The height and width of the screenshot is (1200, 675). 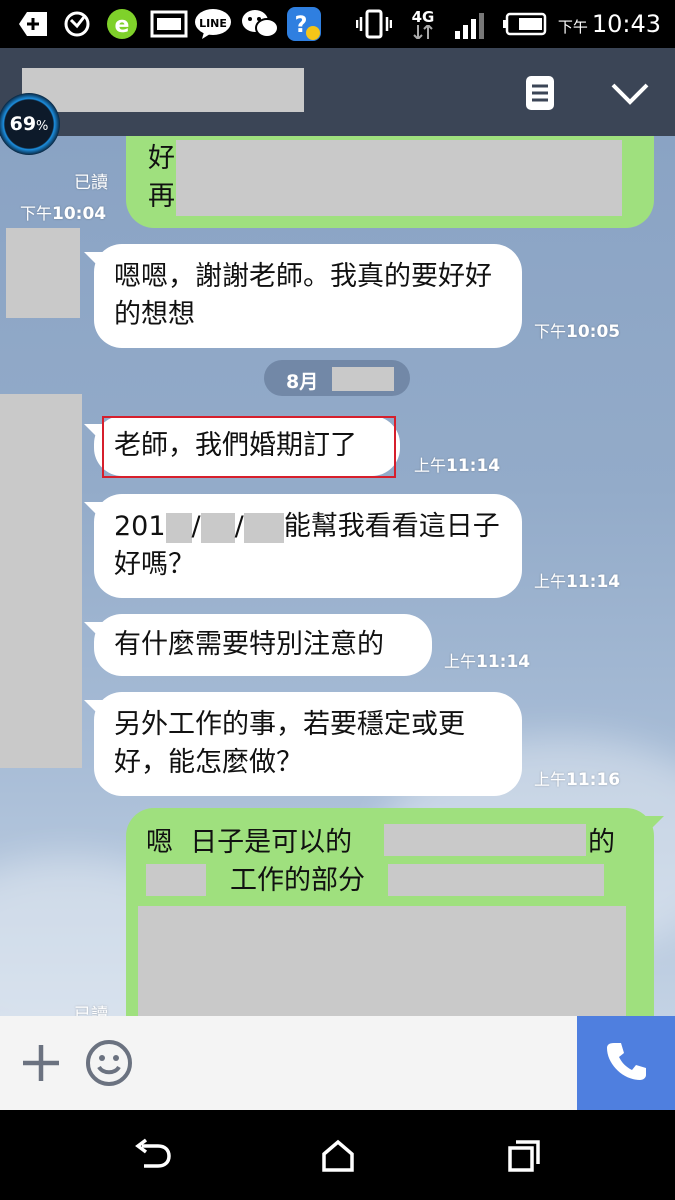 I want to click on chat-title-redacted, so click(x=163, y=90).